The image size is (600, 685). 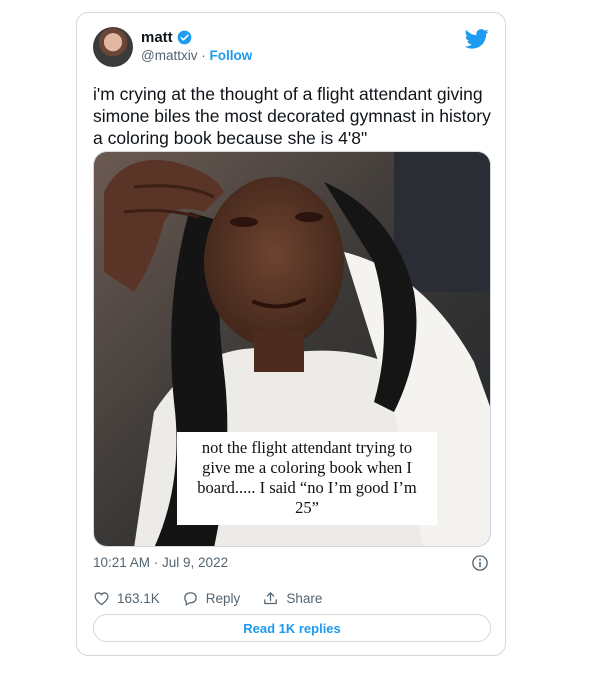 I want to click on avatar, so click(x=113, y=47).